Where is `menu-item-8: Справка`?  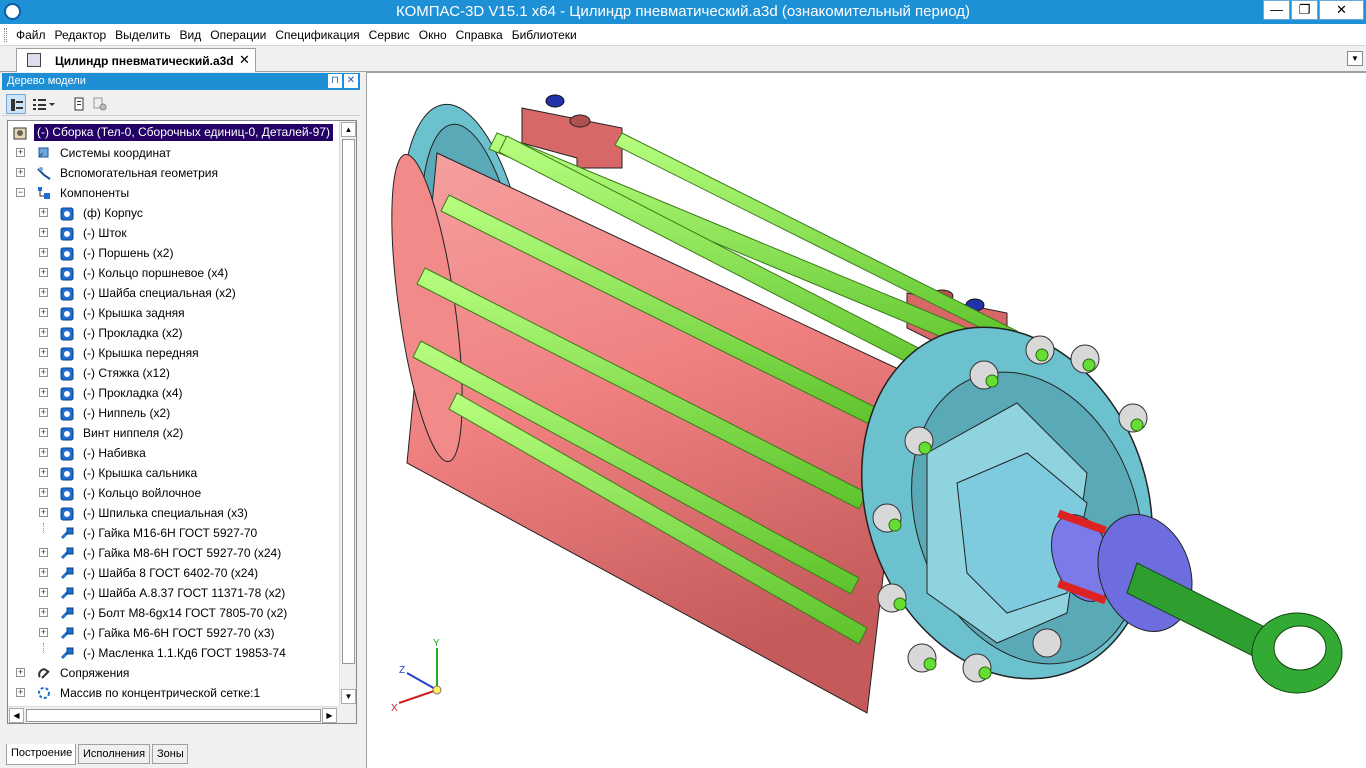
menu-item-8: Справка is located at coordinates (479, 35).